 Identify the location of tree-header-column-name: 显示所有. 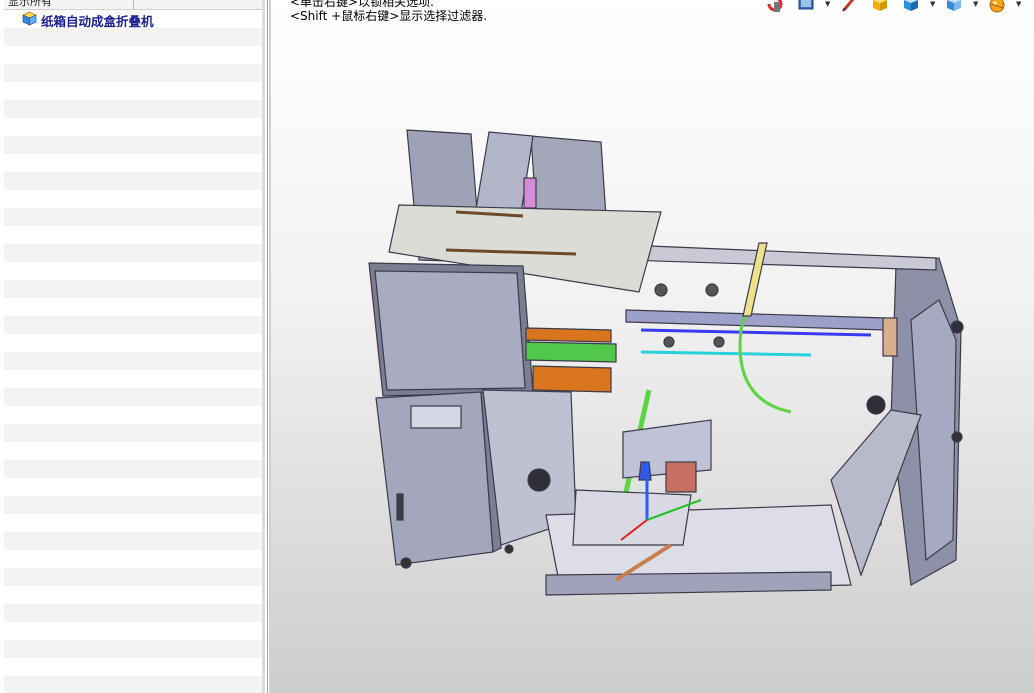
(69, 4).